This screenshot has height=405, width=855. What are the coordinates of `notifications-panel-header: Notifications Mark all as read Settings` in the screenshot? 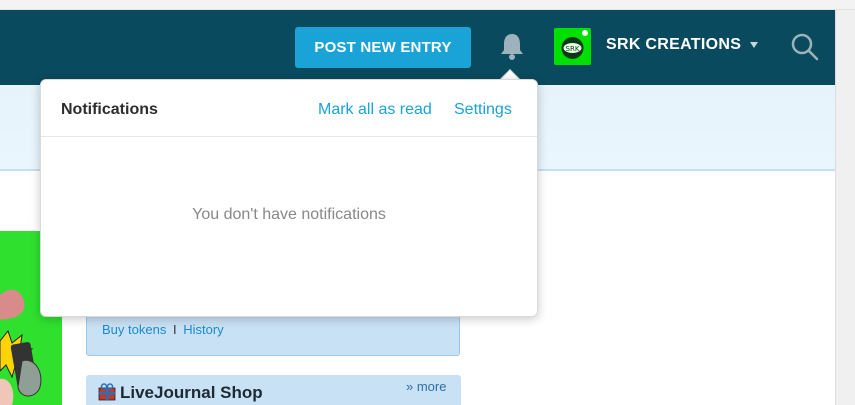 It's located at (289, 108).